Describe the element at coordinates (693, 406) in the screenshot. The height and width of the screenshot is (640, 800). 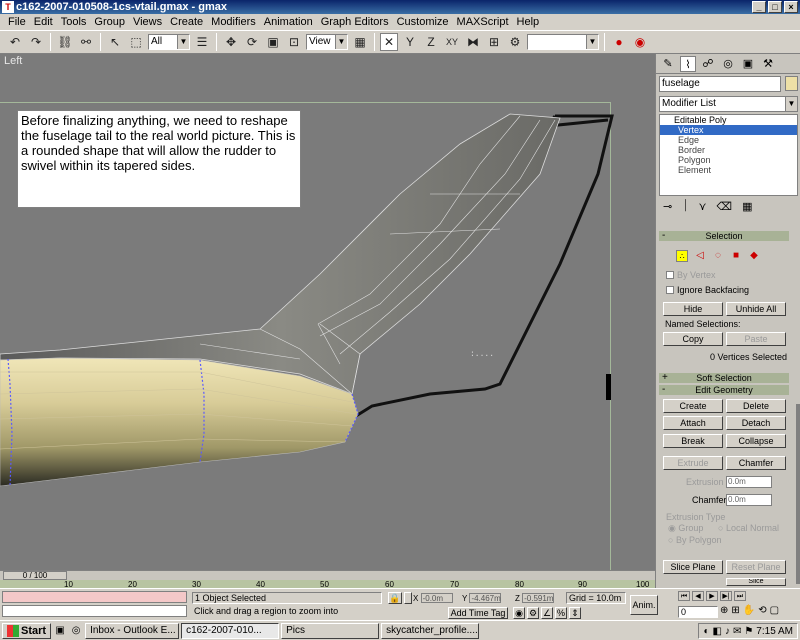
I see `create-button: Create` at that location.